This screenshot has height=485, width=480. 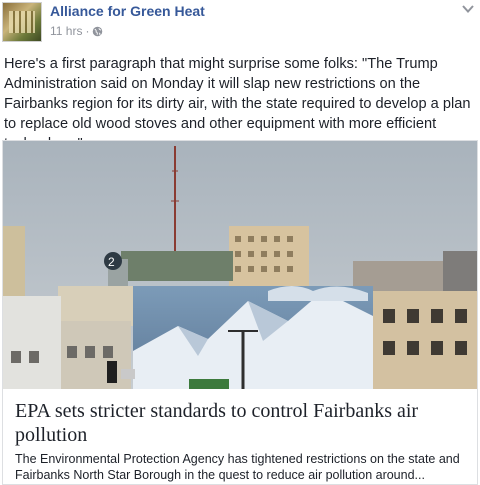 I want to click on post-meta: 11 hrs ·, so click(x=76, y=31).